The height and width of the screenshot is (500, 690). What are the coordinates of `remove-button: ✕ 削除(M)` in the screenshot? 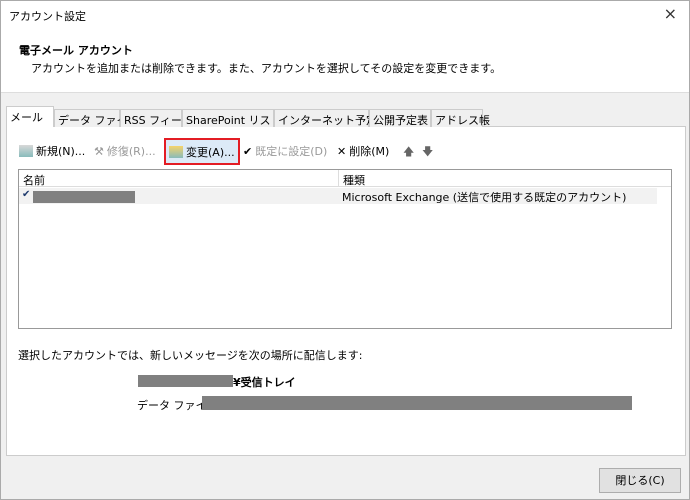 It's located at (363, 151).